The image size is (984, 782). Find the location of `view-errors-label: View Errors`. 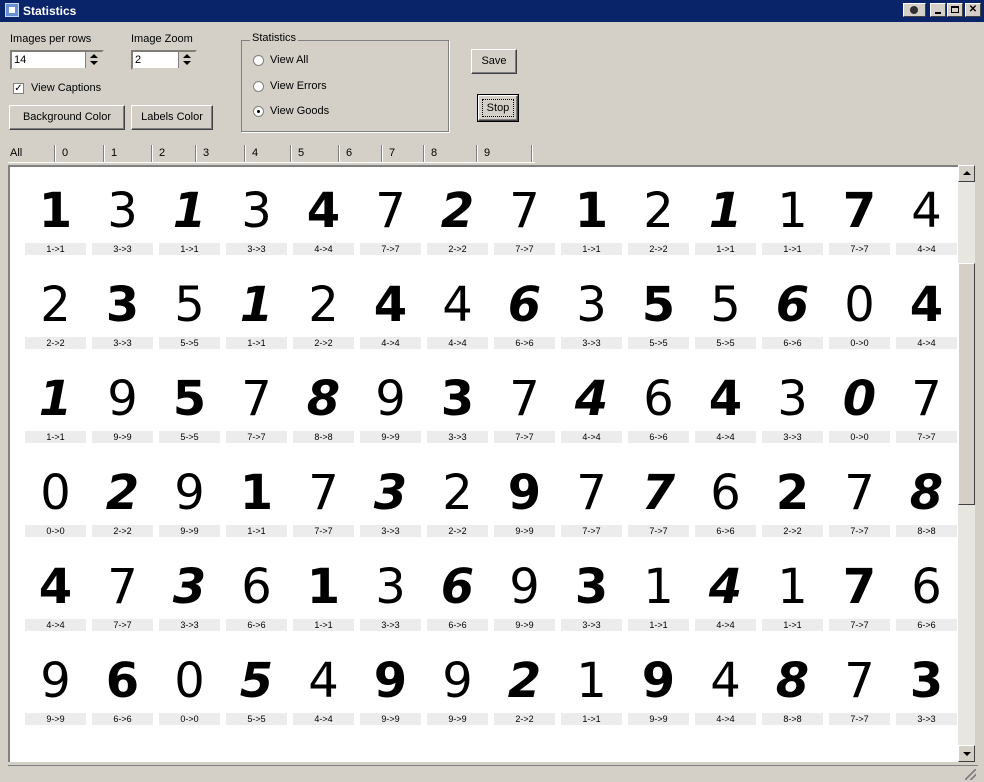

view-errors-label: View Errors is located at coordinates (298, 86).